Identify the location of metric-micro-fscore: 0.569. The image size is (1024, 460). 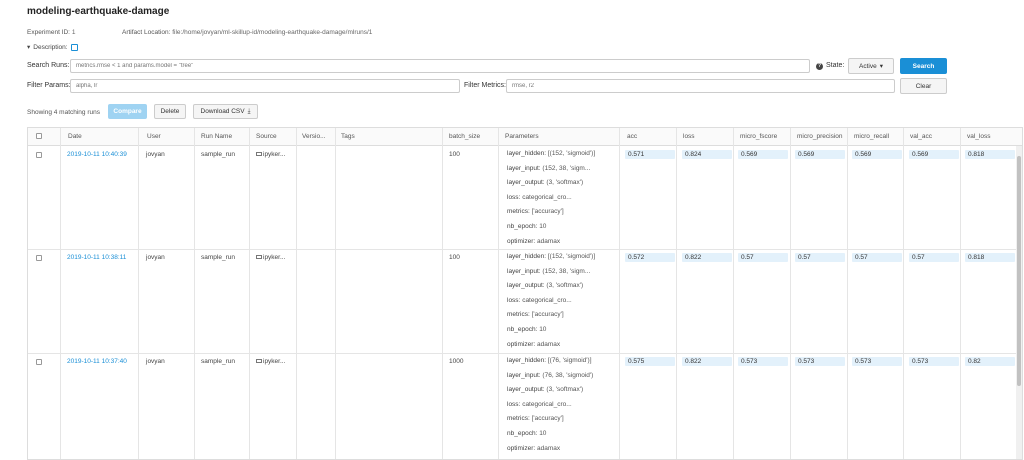
(763, 154).